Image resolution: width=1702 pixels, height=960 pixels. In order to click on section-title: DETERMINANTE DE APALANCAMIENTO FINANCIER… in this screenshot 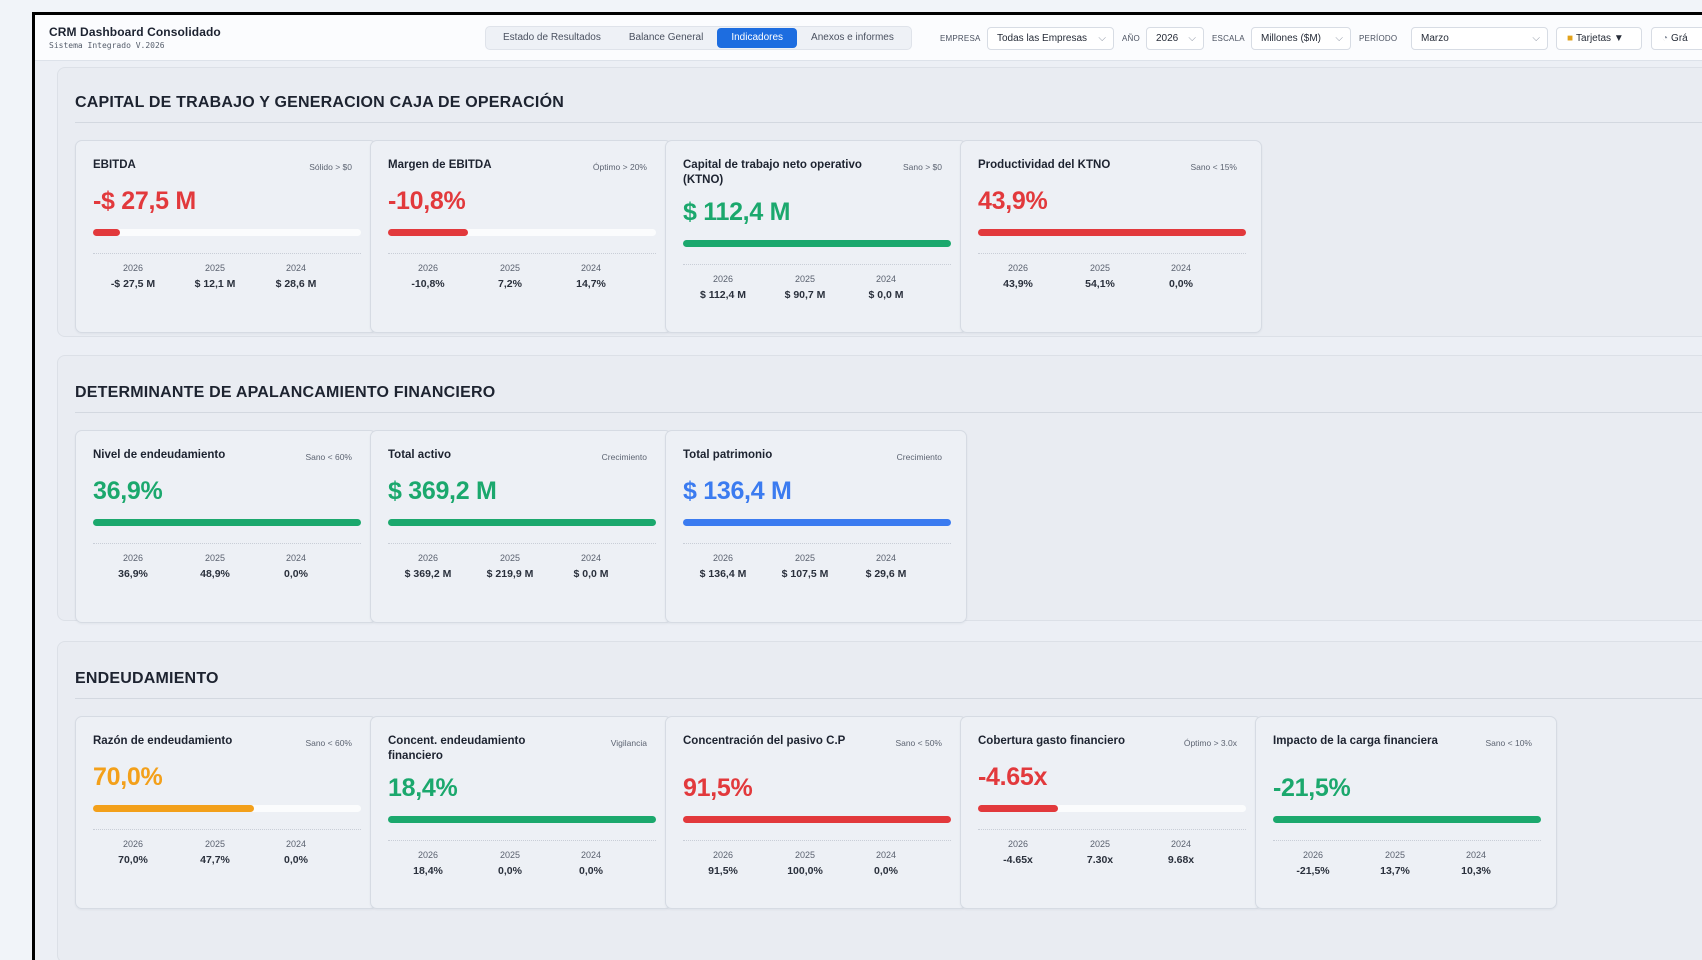, I will do `click(285, 392)`.